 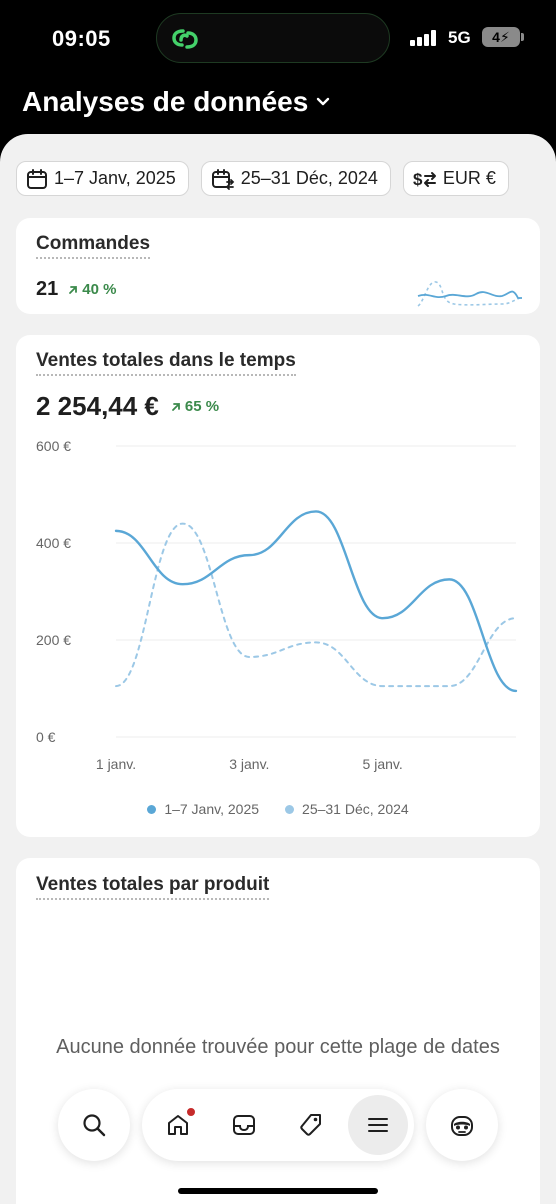 I want to click on signal-icon, so click(x=424, y=38).